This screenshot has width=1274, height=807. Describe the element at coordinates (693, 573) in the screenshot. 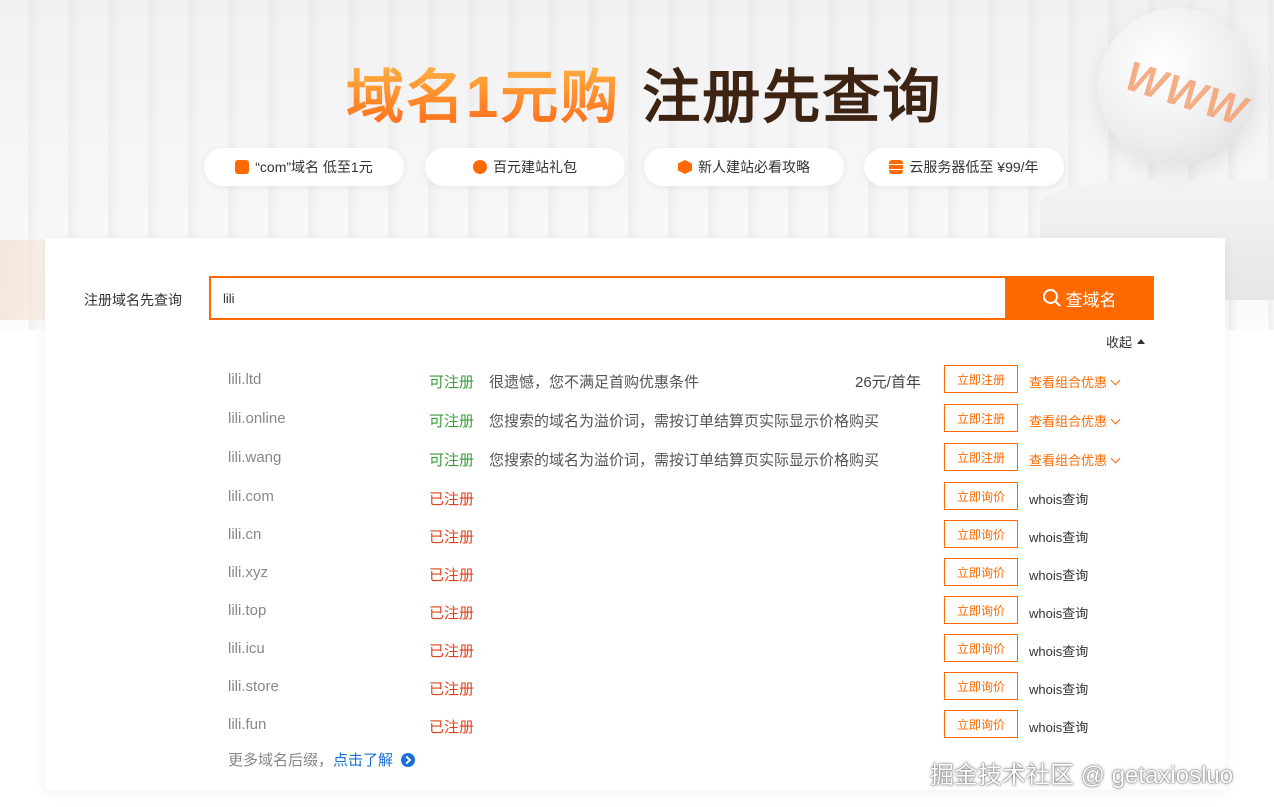

I see `result-row: lili.xyz 已注册 立即询价 whois查询` at that location.